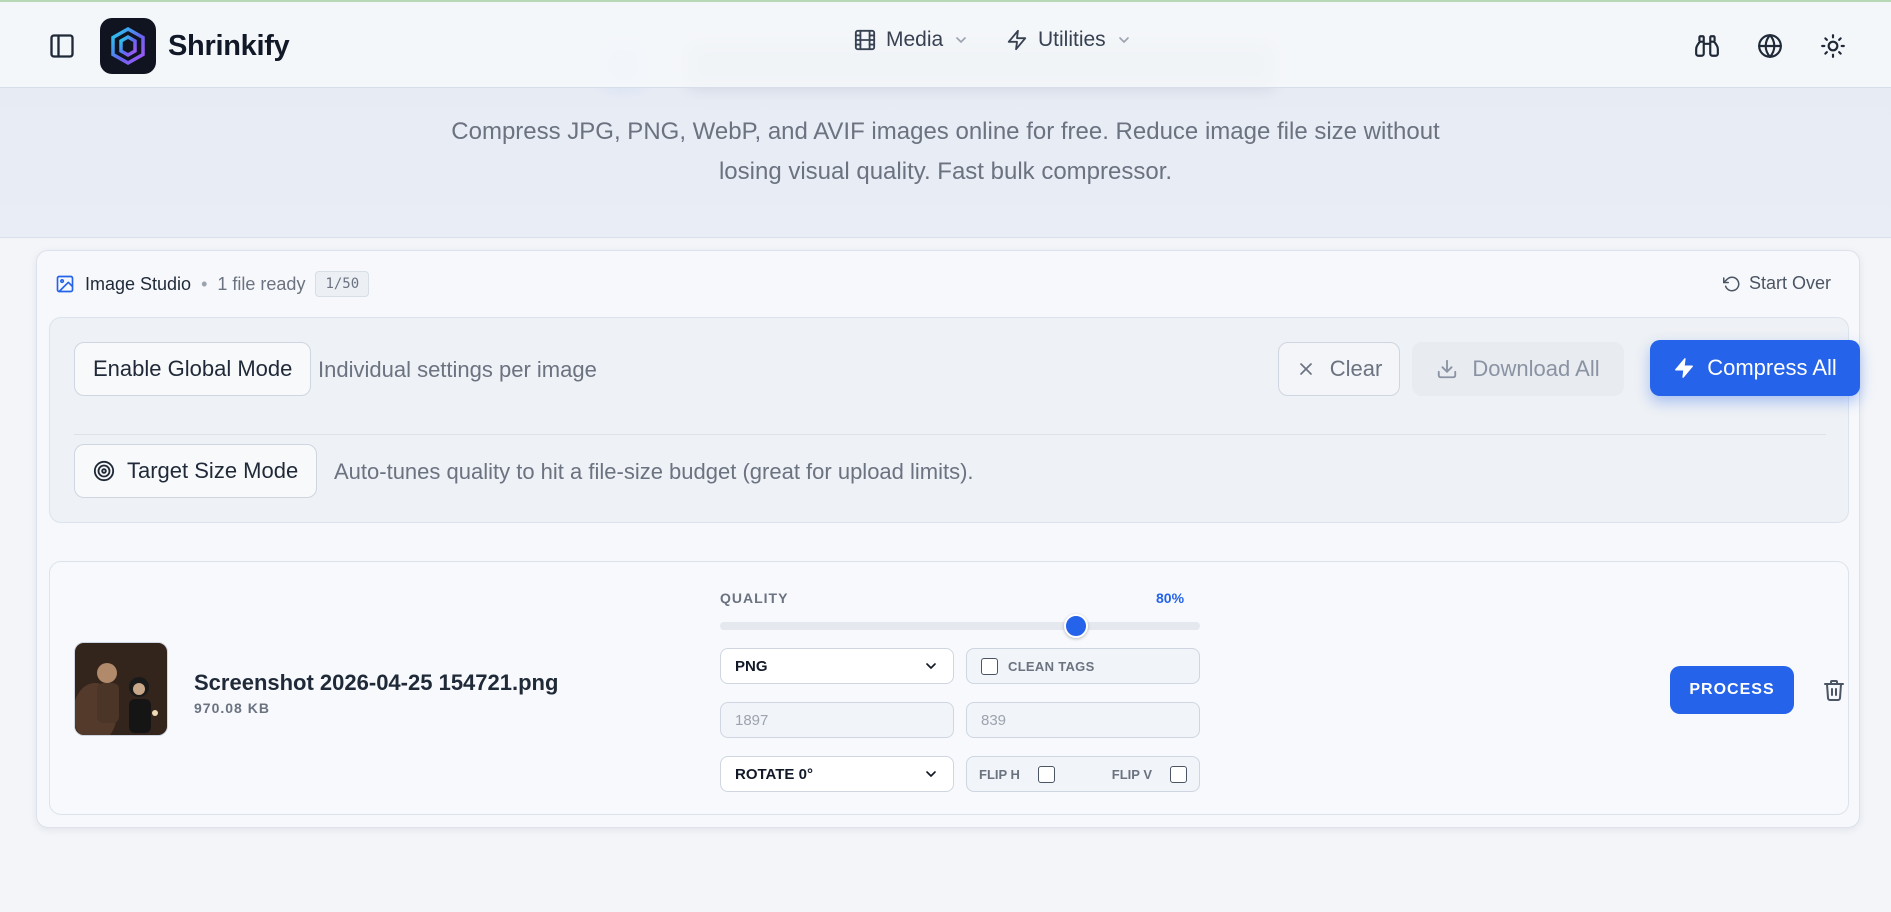 The width and height of the screenshot is (1891, 912). What do you see at coordinates (342, 284) in the screenshot?
I see `file-count-badge: 1/50` at bounding box center [342, 284].